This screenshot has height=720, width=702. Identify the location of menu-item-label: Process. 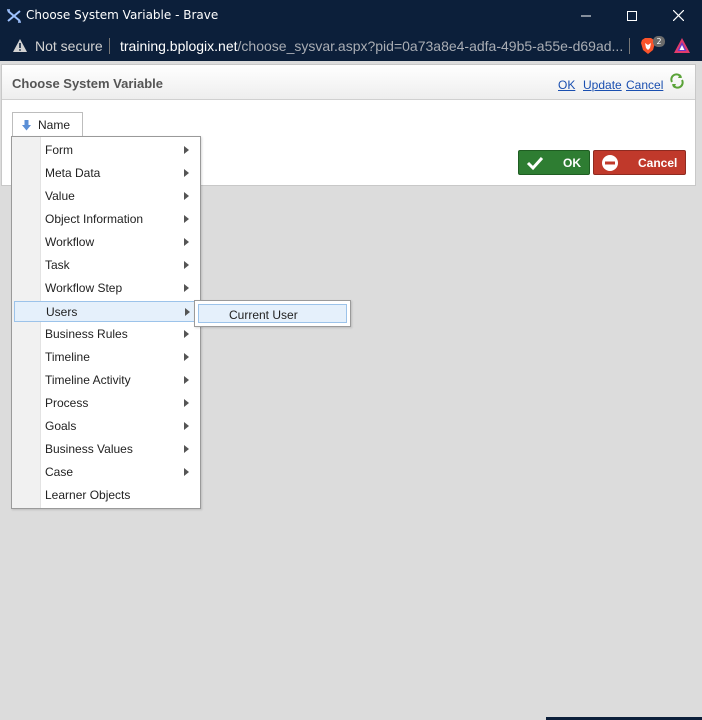
(67, 403).